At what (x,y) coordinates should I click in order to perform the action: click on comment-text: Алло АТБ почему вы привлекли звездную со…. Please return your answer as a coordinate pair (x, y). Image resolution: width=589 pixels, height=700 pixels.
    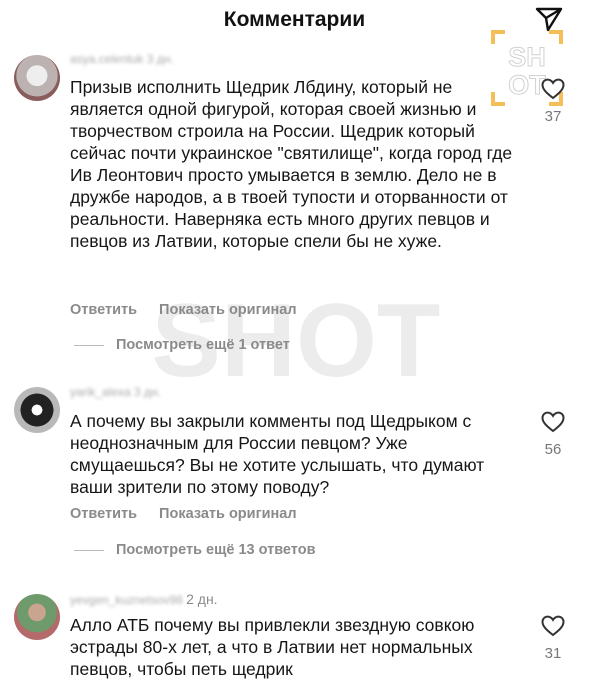
    Looking at the image, I should click on (272, 647).